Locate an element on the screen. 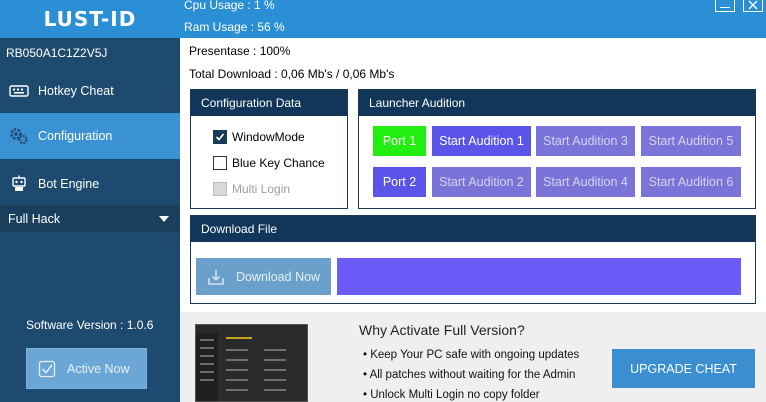 The height and width of the screenshot is (402, 766). sidebar-item-label: Configuration is located at coordinates (75, 136).